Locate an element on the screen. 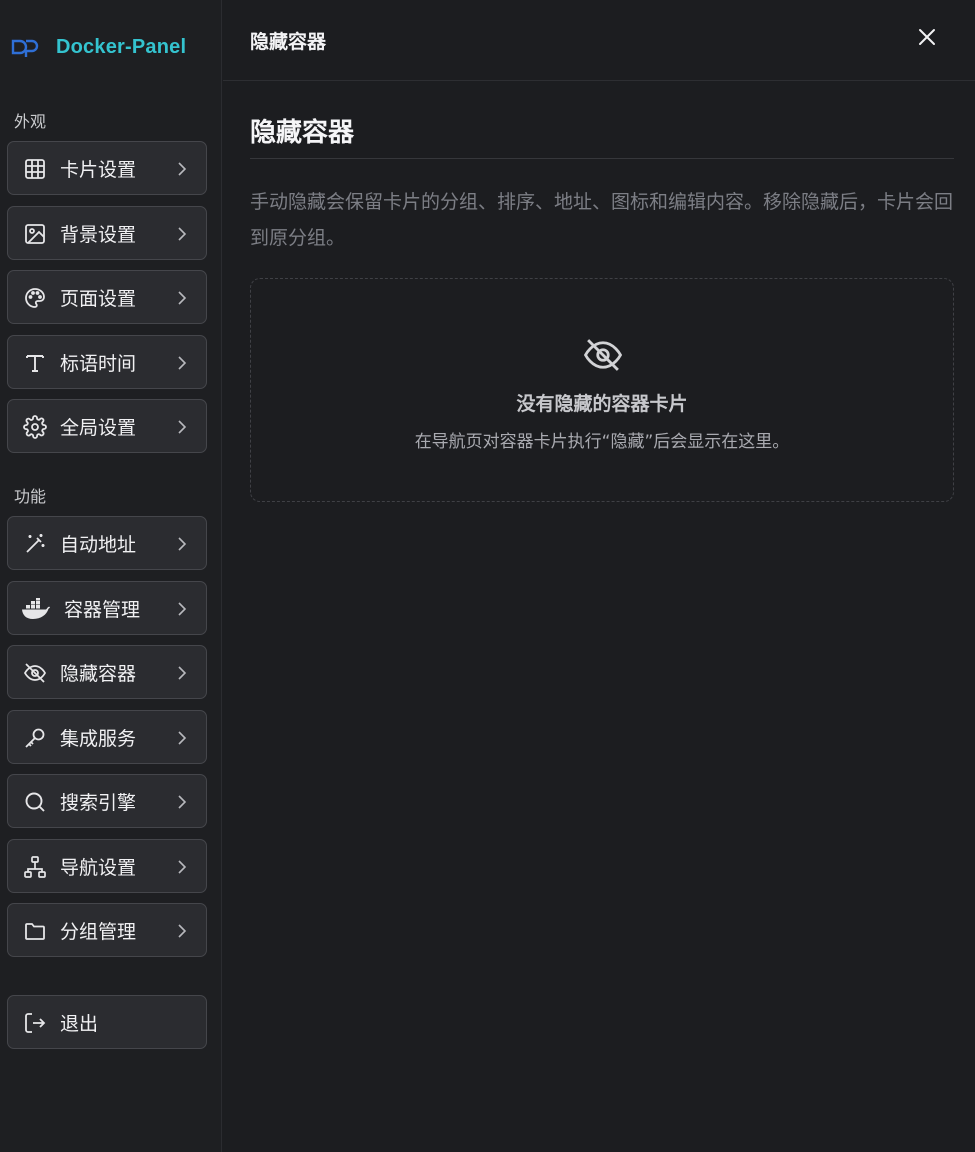 The image size is (975, 1152). sidebar-item-slogan-time: 标语时间 is located at coordinates (107, 362).